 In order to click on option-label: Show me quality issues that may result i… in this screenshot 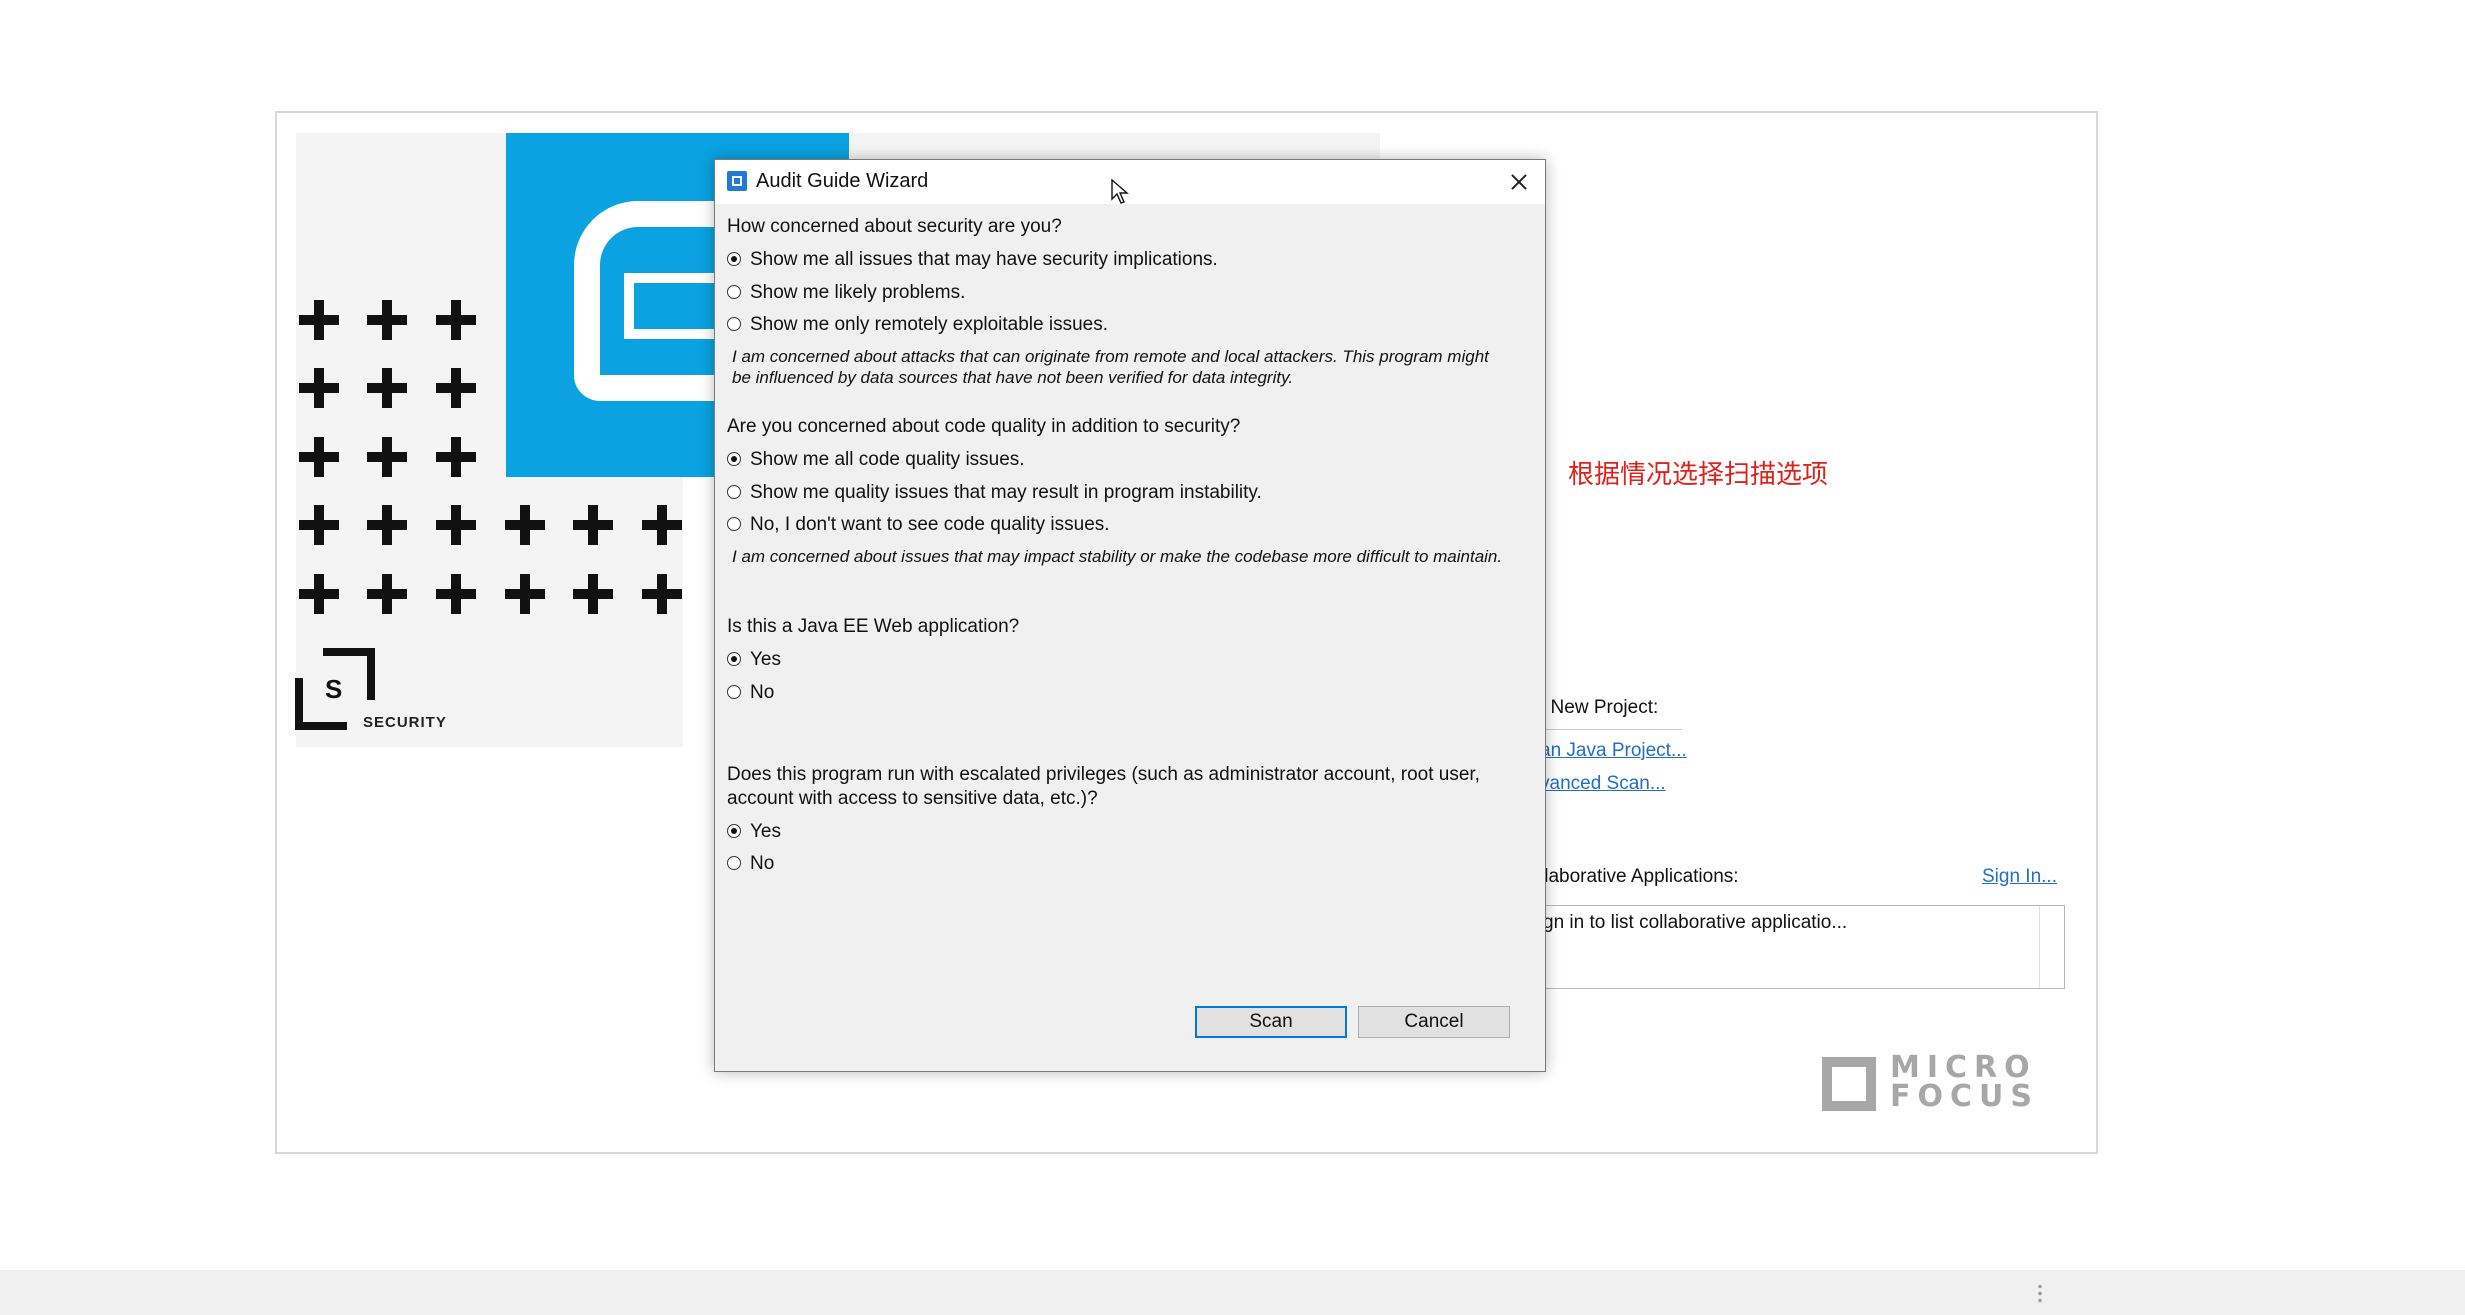, I will do `click(1006, 492)`.